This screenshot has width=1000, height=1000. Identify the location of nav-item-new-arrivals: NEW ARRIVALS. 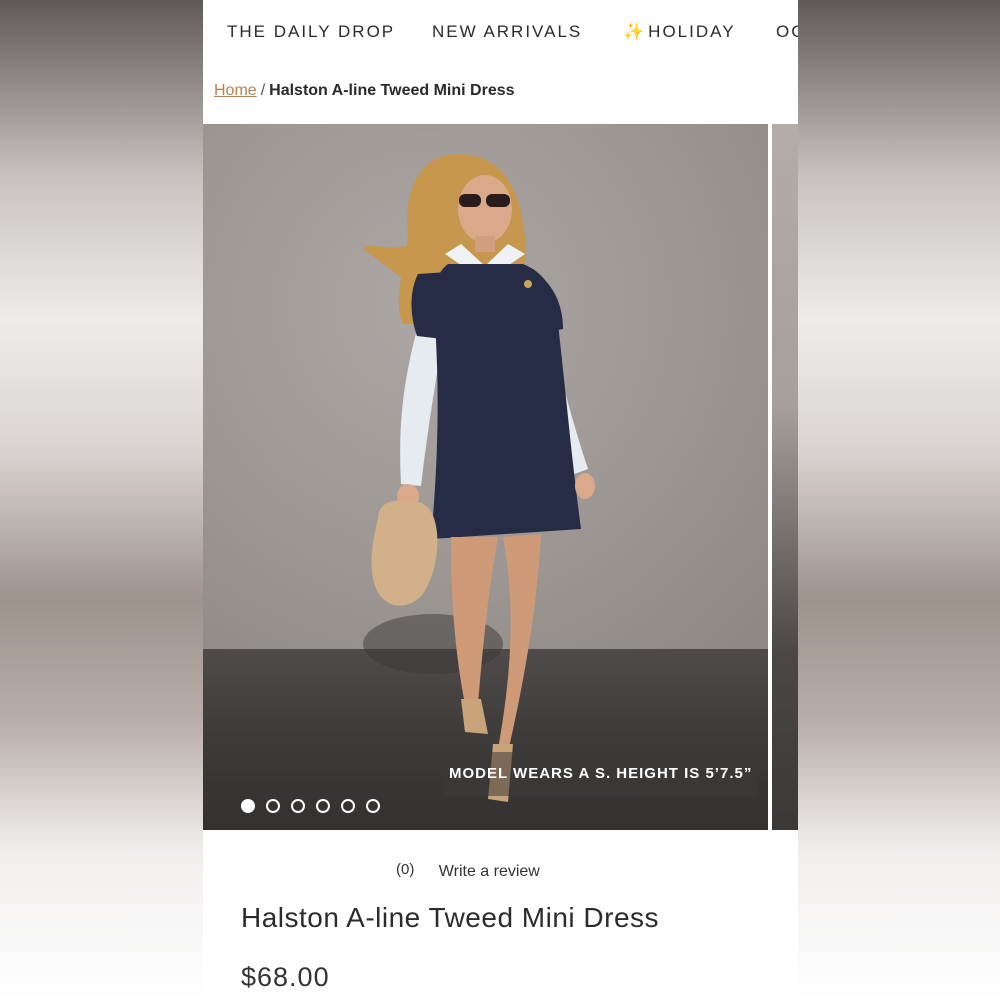
(507, 32).